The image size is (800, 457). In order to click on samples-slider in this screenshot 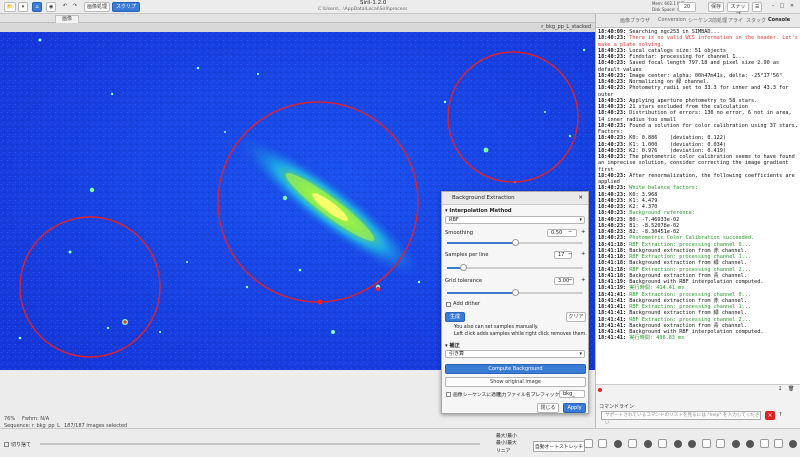, I will do `click(515, 267)`.